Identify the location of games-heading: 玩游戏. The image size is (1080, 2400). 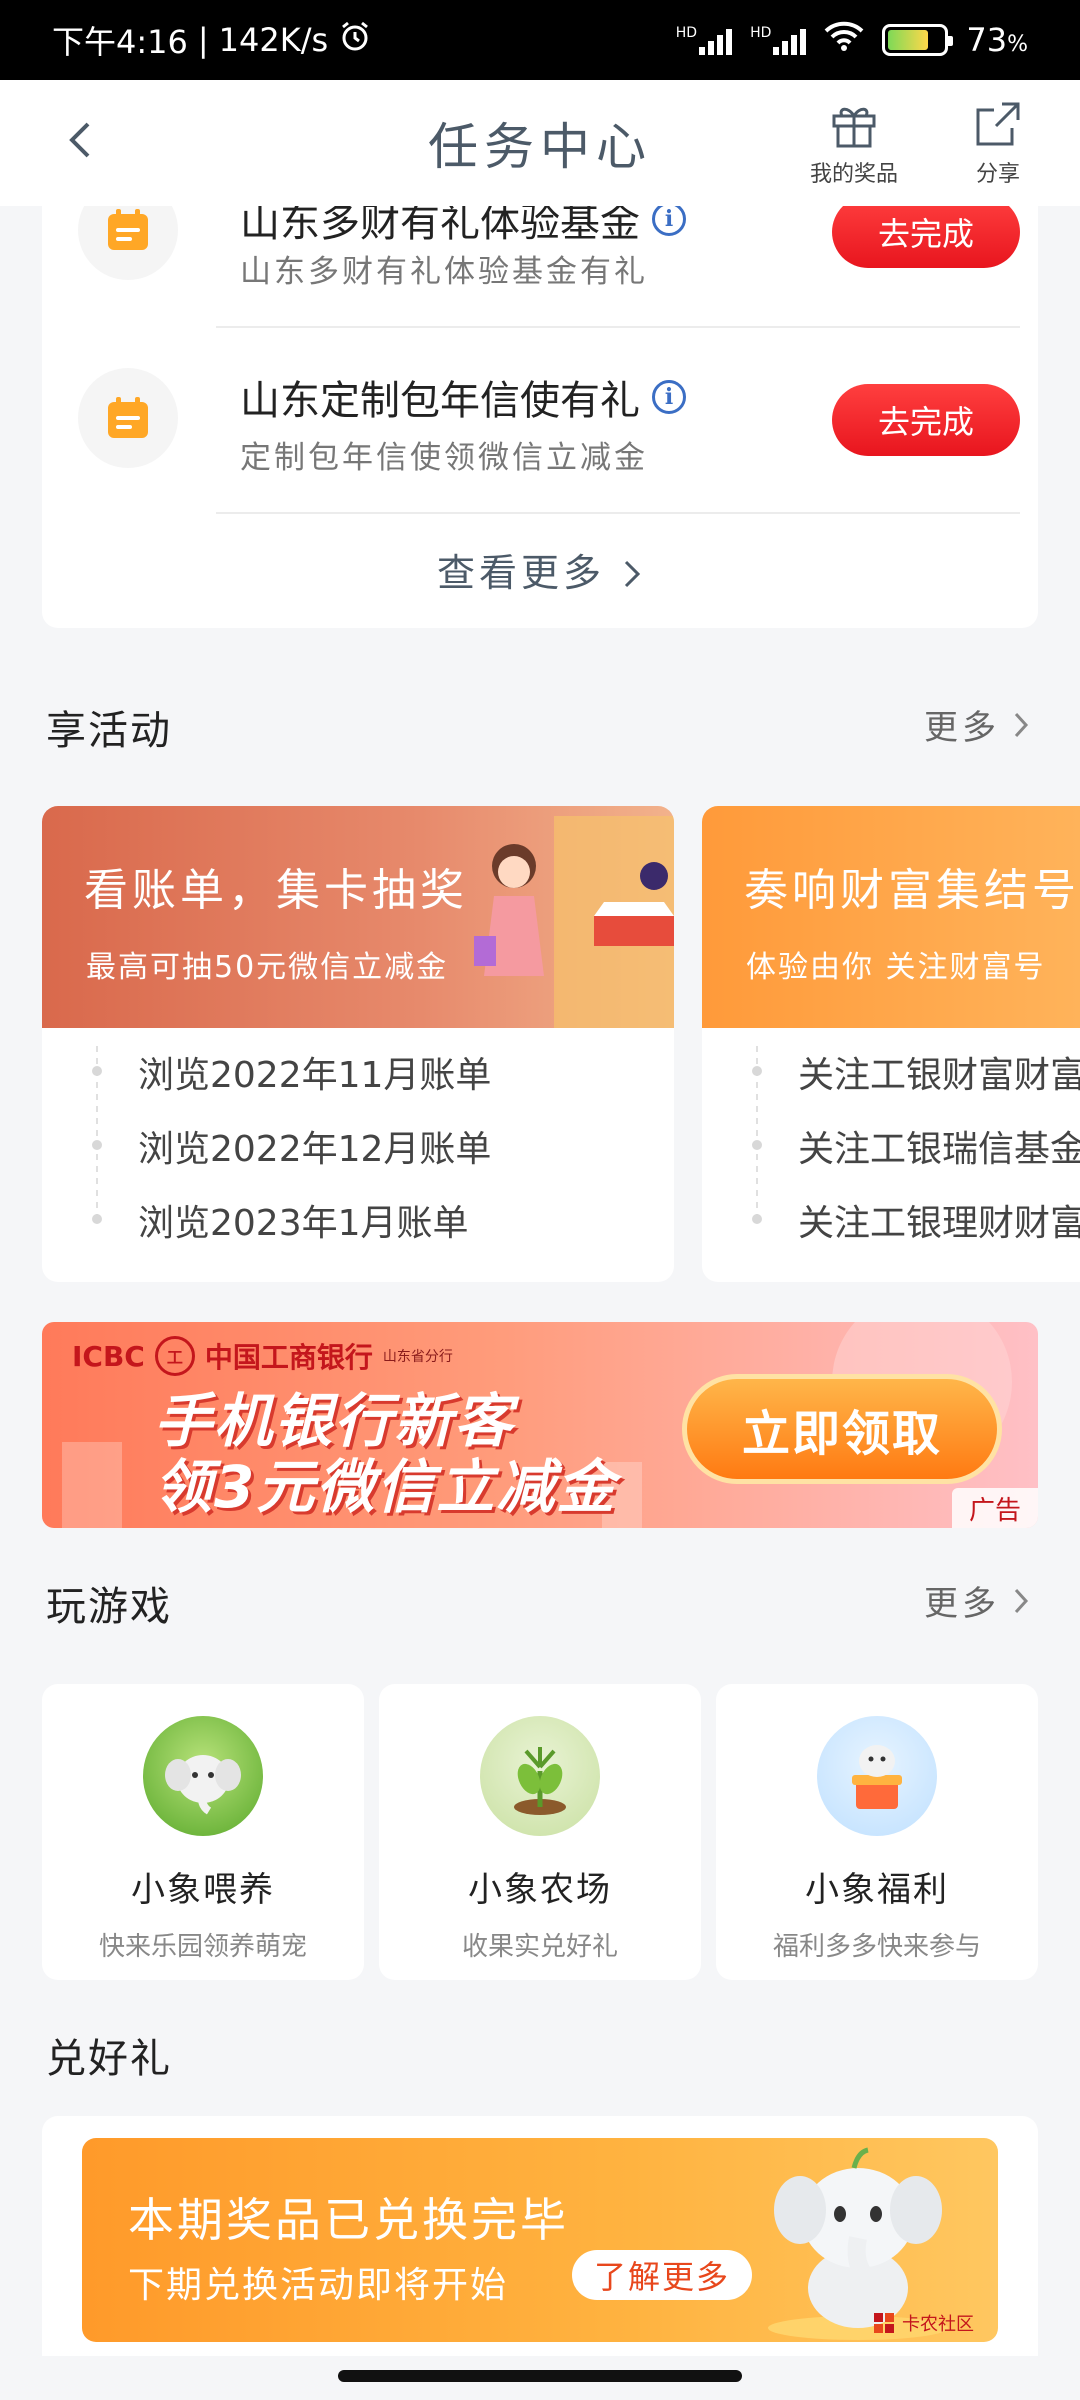
(109, 1607).